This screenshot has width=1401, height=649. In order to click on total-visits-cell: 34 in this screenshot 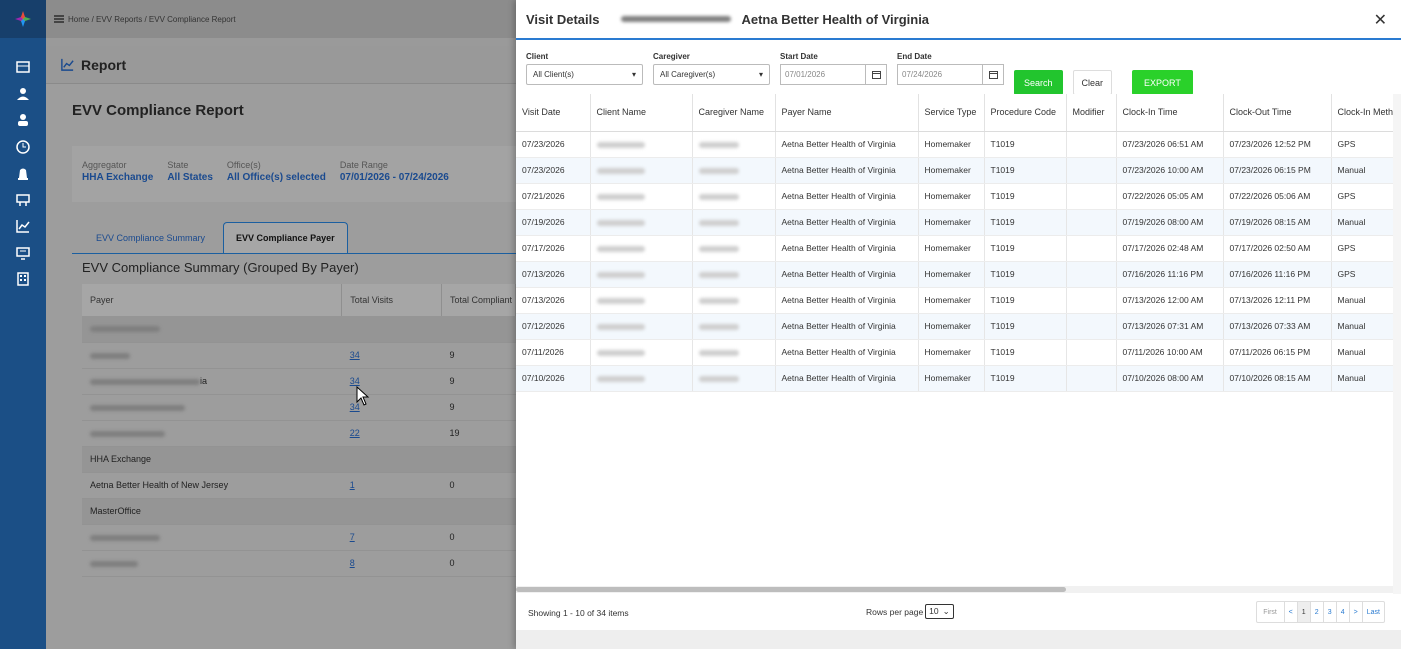, I will do `click(391, 355)`.